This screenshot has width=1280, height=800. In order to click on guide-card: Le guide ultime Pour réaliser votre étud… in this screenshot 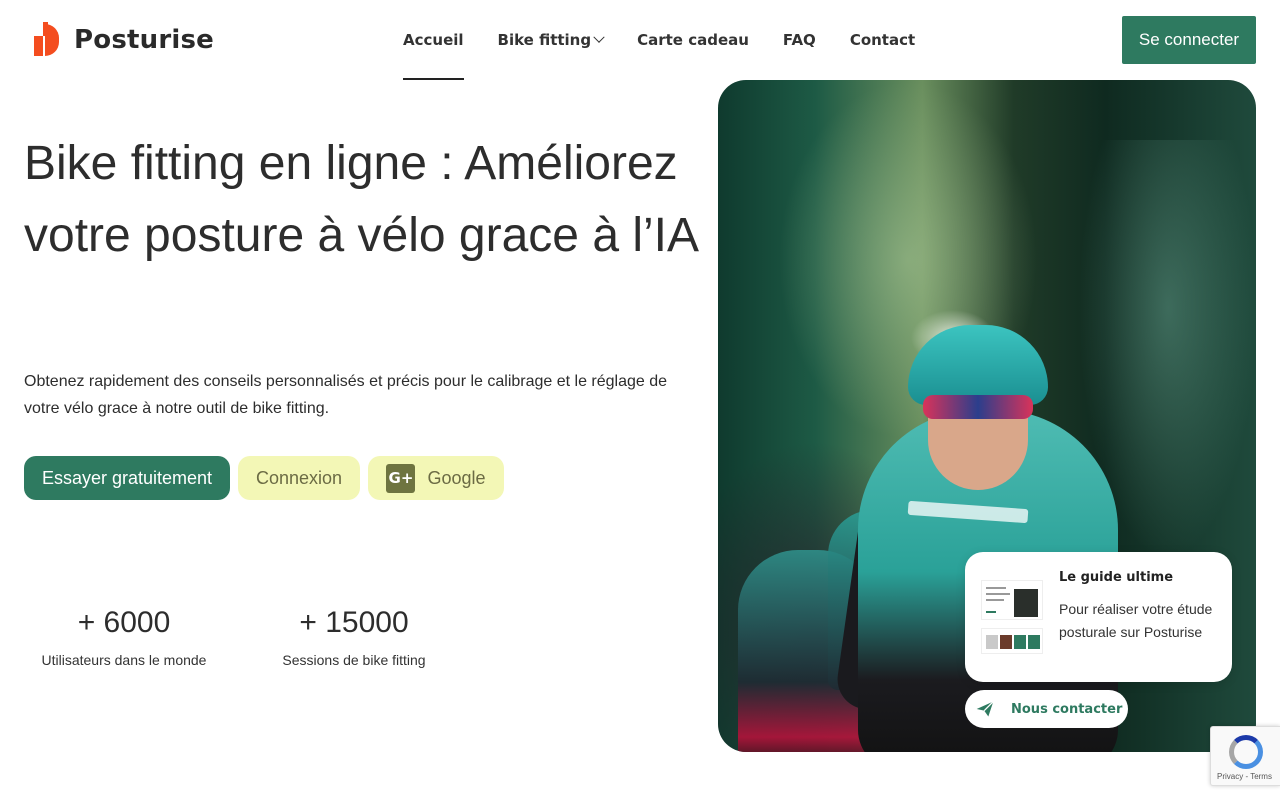, I will do `click(1098, 617)`.